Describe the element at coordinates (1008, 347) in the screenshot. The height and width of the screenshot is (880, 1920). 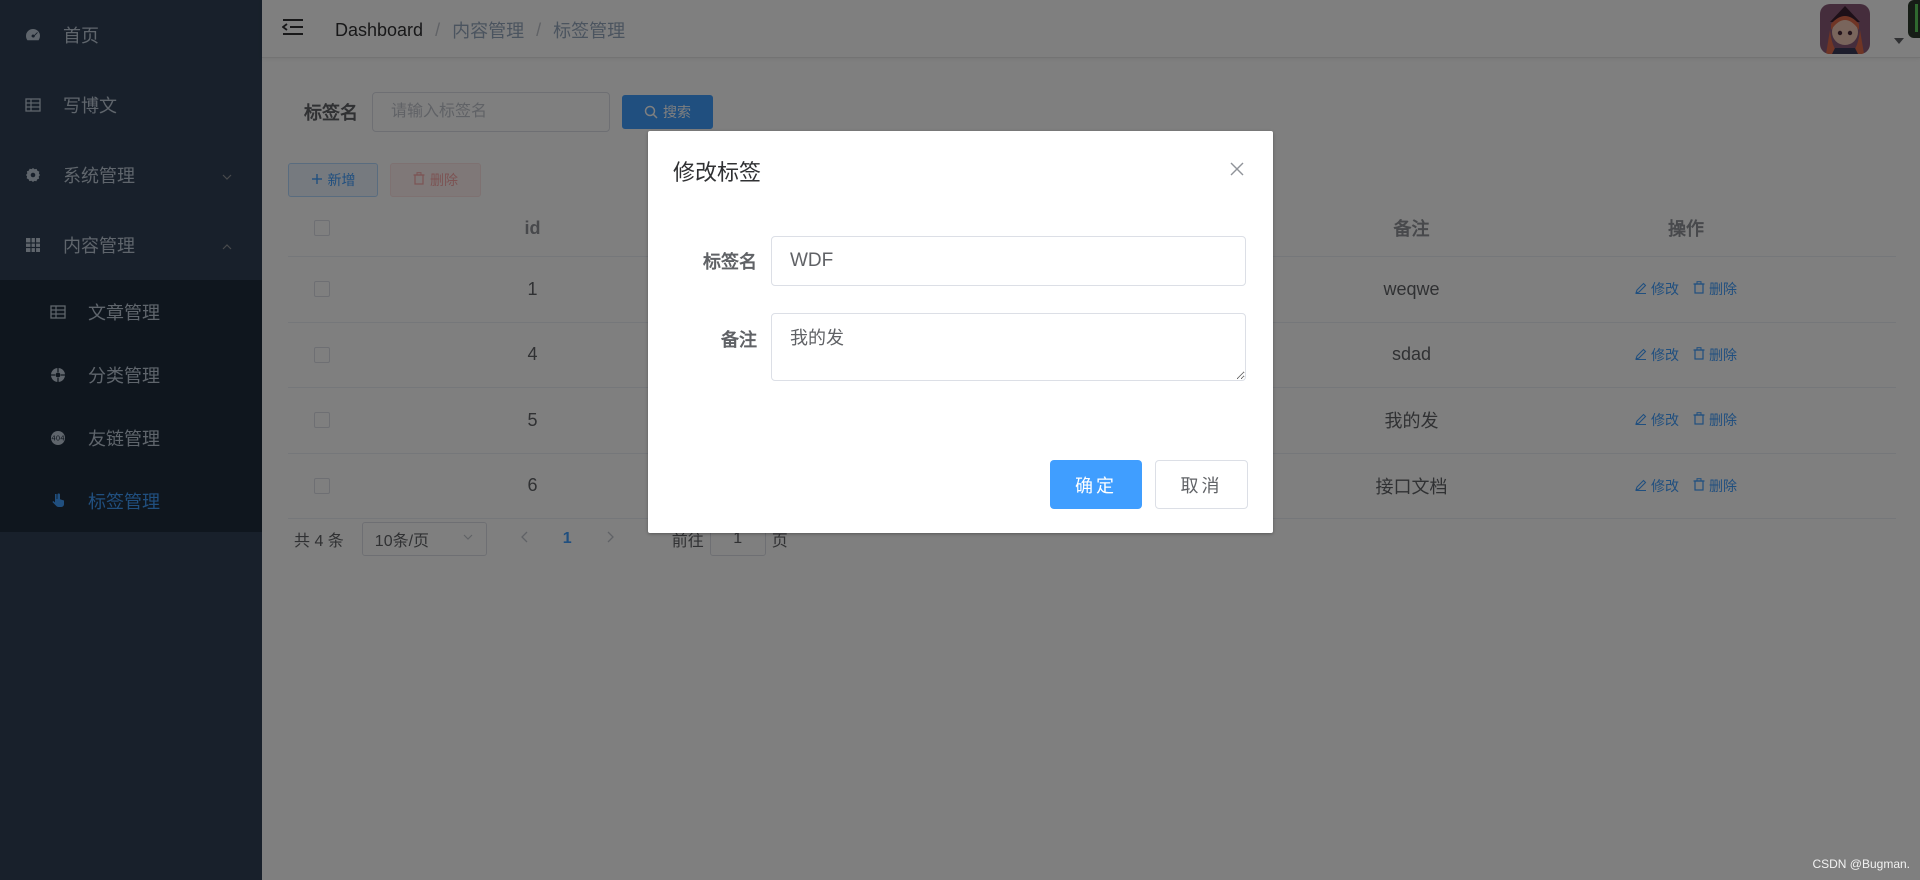
I see `remark-textarea: 我的发` at that location.